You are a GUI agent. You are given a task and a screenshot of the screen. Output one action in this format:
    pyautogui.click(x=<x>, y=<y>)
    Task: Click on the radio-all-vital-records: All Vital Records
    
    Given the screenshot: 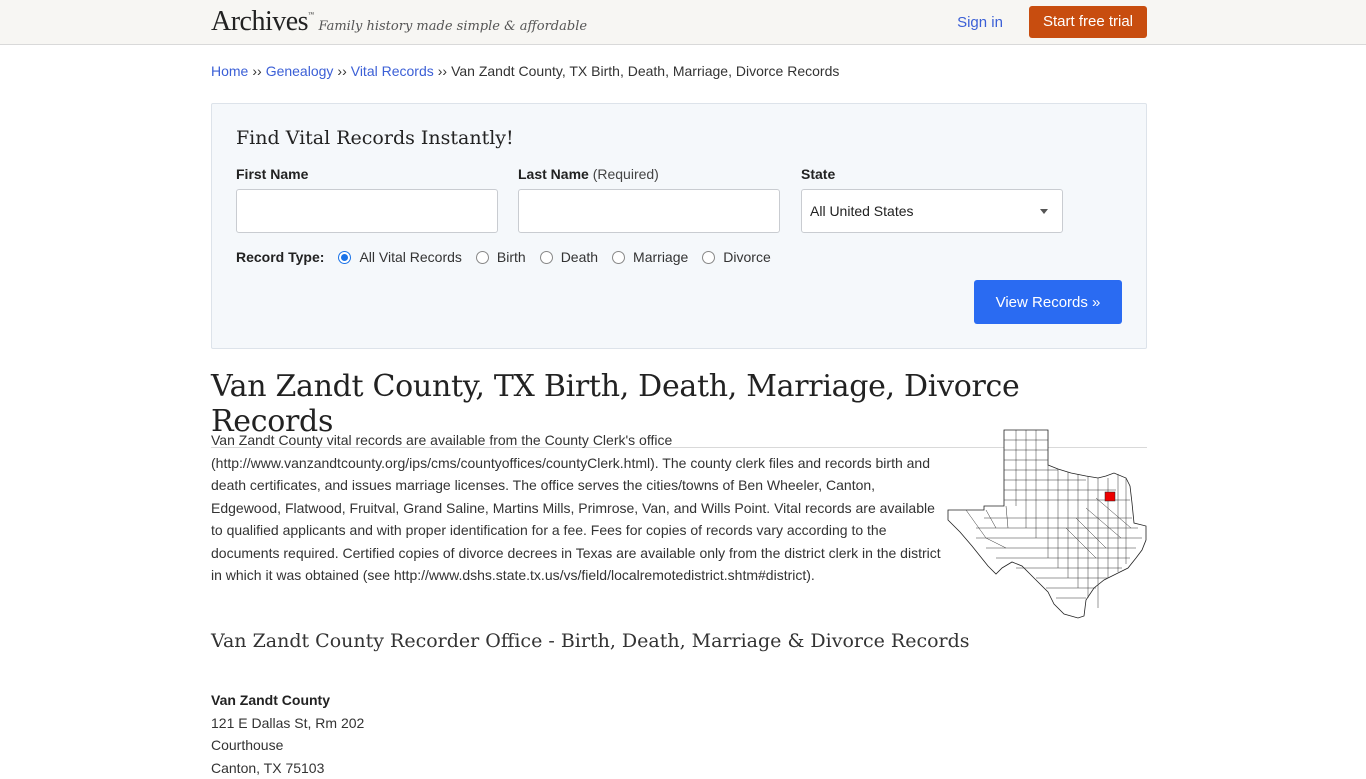 What is the action you would take?
    pyautogui.click(x=399, y=257)
    